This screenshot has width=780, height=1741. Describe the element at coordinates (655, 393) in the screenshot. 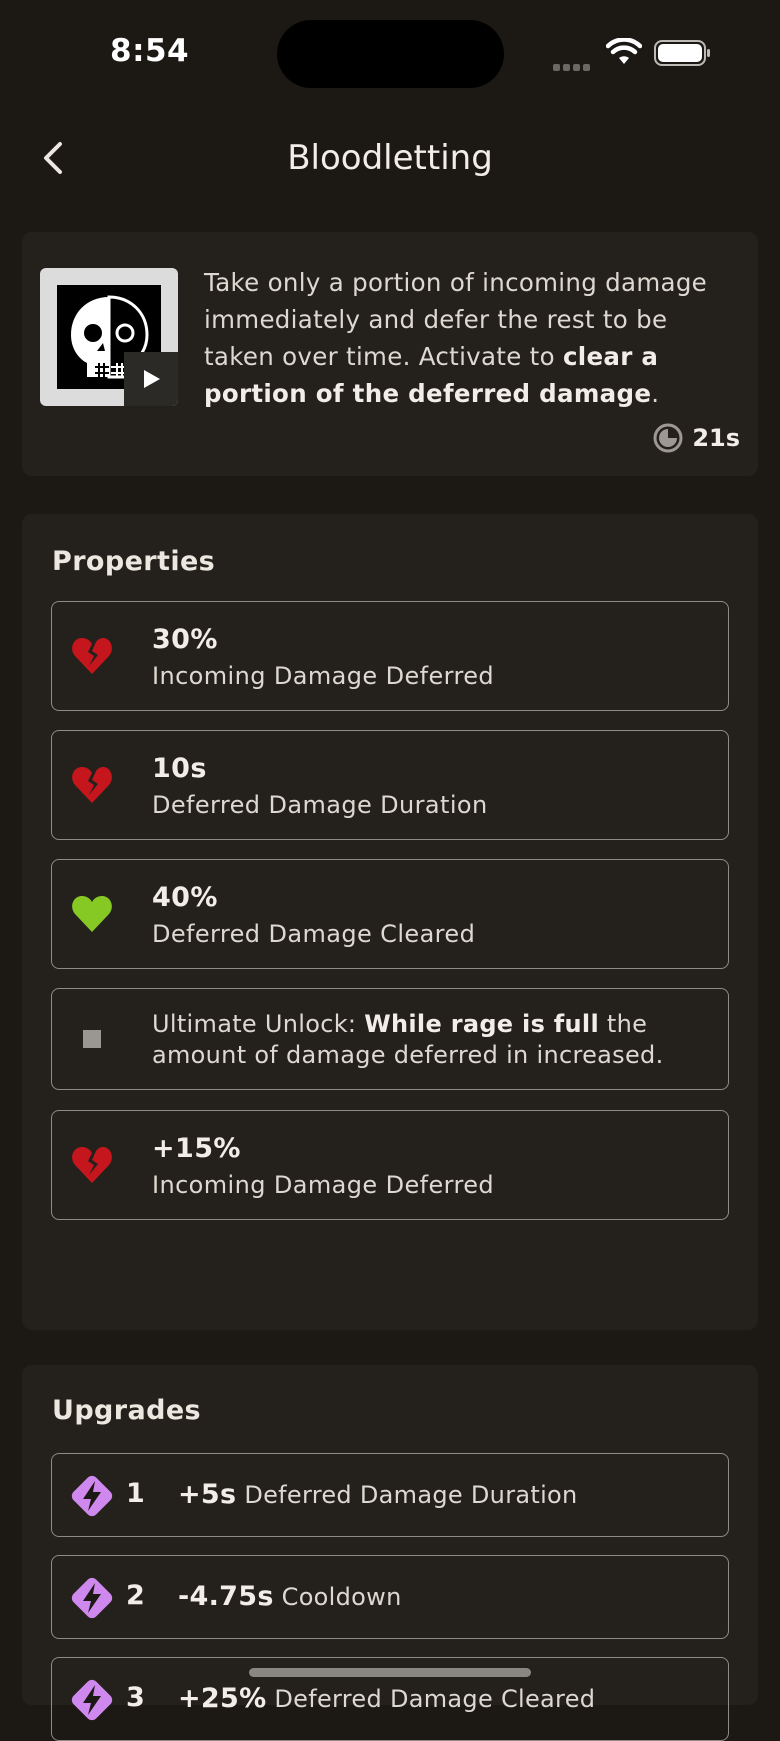

I see `description-end: .` at that location.